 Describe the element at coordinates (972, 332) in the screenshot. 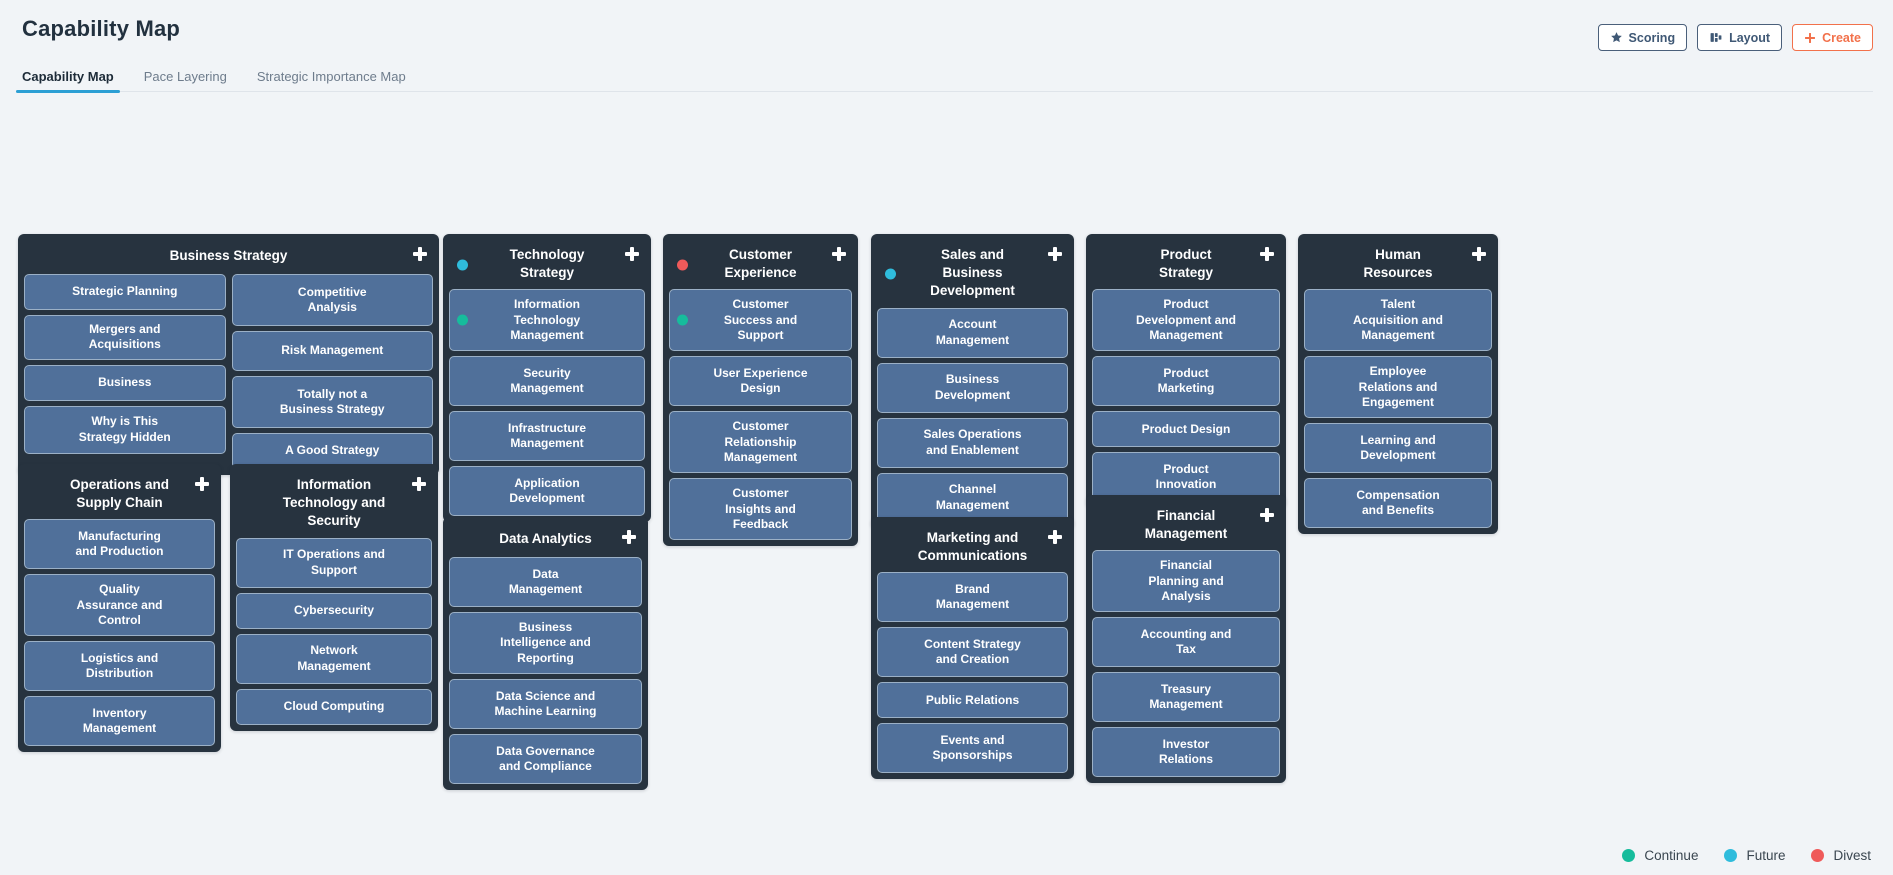

I see `capability-tile: Account Management` at that location.